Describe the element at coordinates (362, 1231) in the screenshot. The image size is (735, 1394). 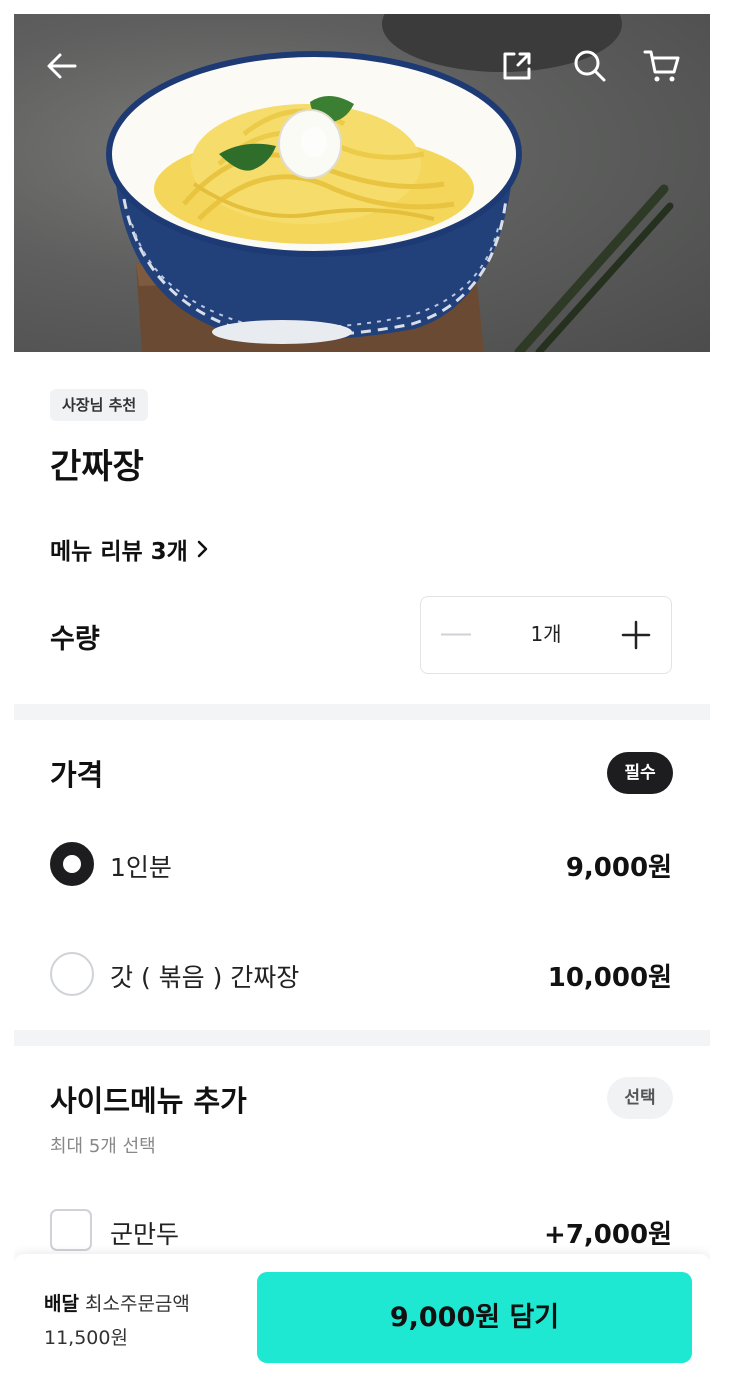
I see `side-option-1: 군만두 +7,000원` at that location.